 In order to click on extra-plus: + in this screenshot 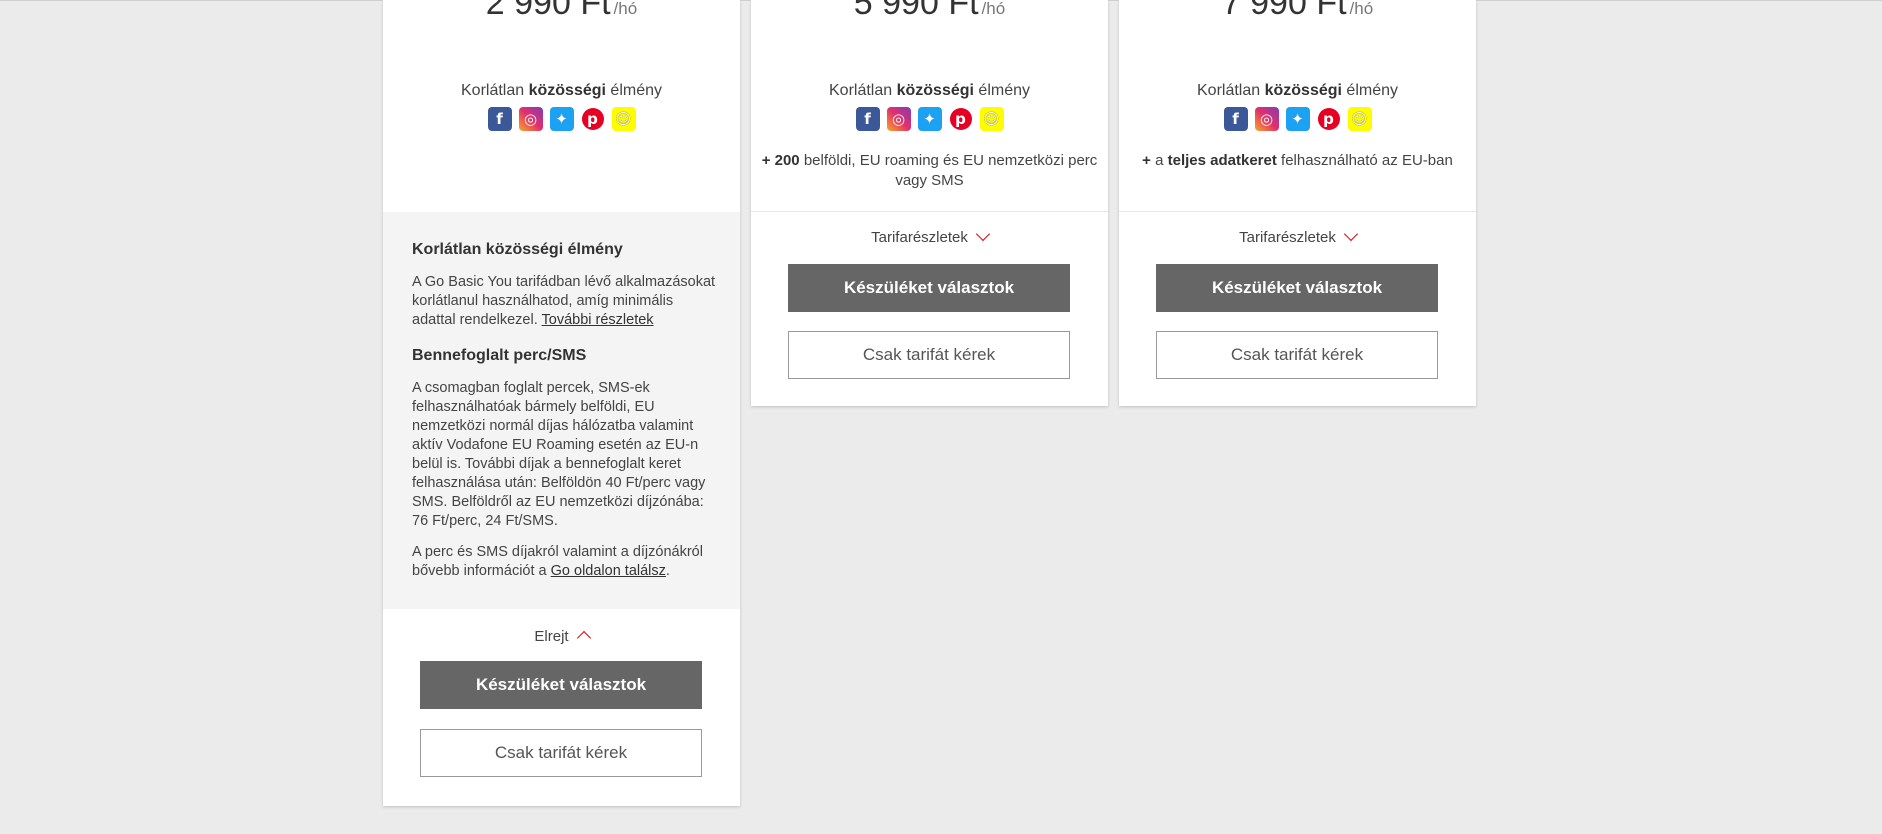, I will do `click(1146, 160)`.